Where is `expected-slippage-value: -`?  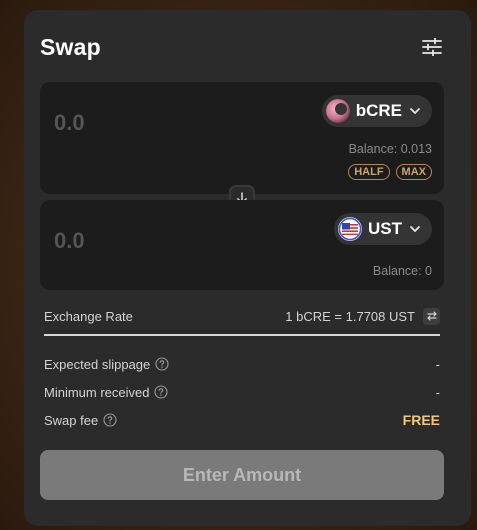 expected-slippage-value: - is located at coordinates (437, 364).